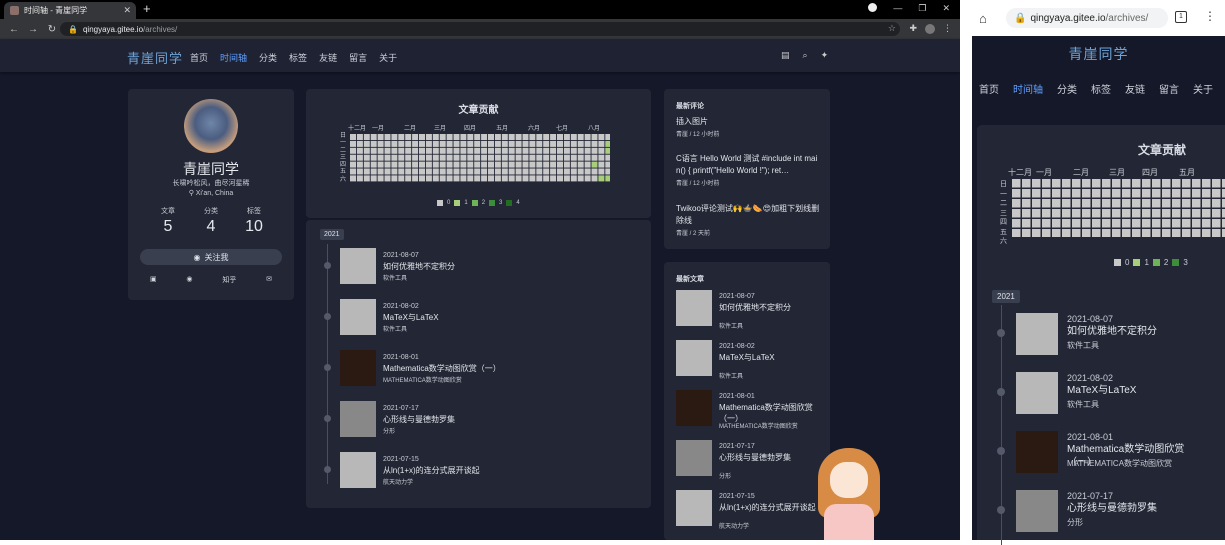  Describe the element at coordinates (946, 8) in the screenshot. I see `close-window-icon: ✕` at that location.